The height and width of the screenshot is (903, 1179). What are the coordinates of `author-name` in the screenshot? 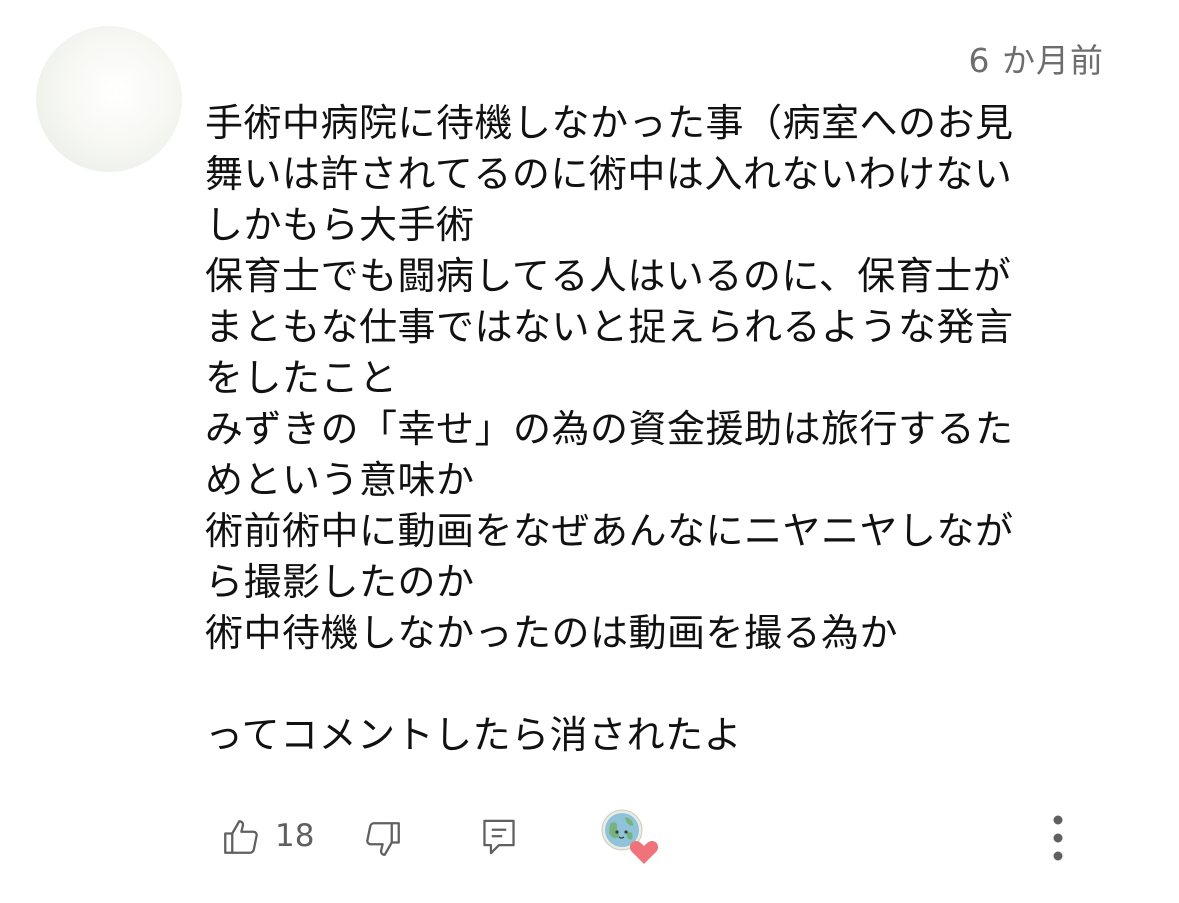 It's located at (360, 64).